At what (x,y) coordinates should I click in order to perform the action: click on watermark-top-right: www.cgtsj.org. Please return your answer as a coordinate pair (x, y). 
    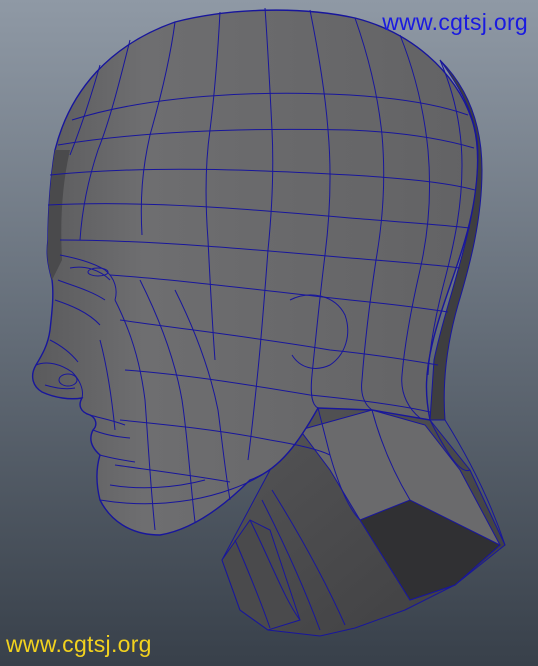
    Looking at the image, I should click on (455, 22).